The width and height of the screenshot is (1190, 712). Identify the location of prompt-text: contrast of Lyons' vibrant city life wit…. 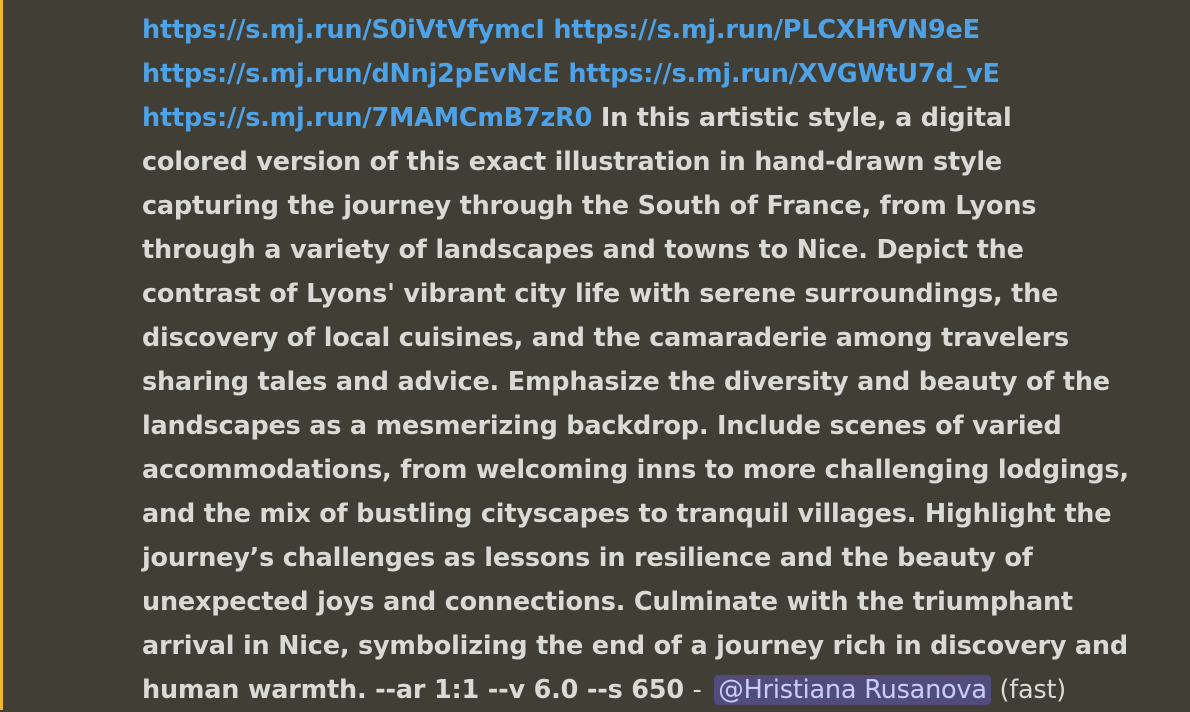
(600, 294).